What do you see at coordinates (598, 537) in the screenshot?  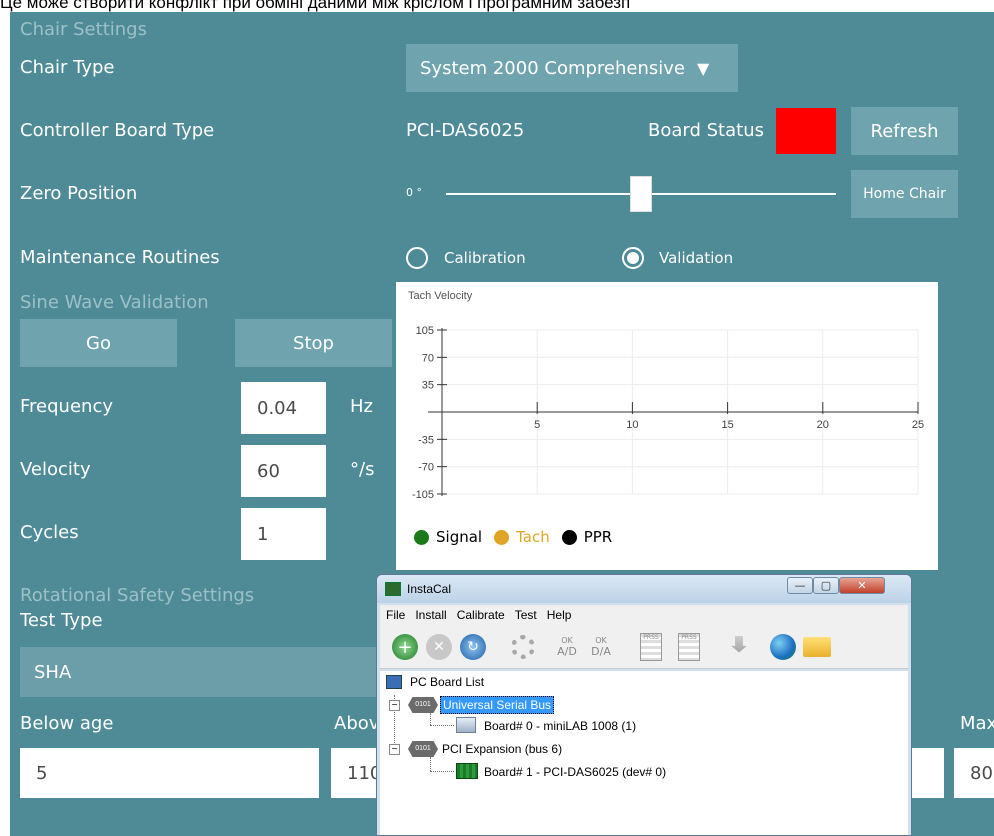 I see `legend-ppr-label: PPR` at bounding box center [598, 537].